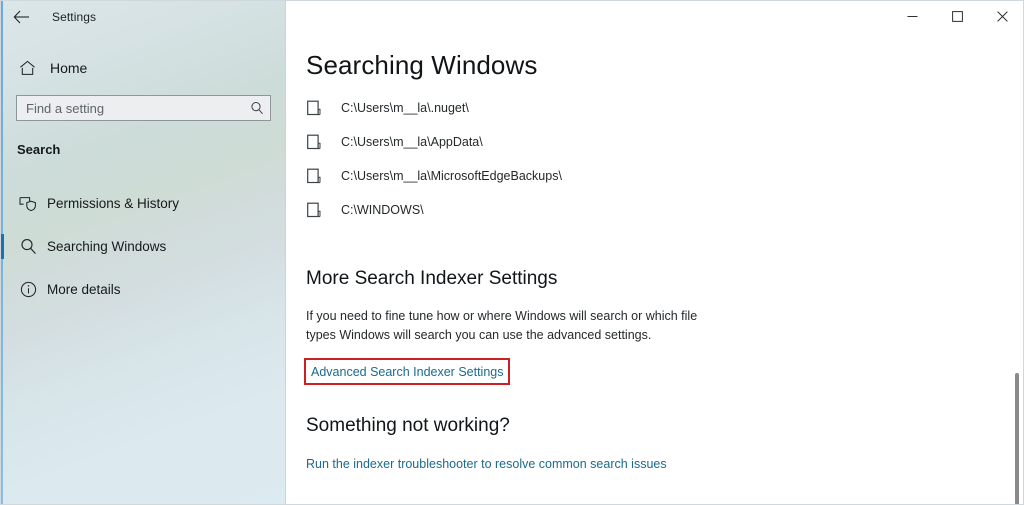 The width and height of the screenshot is (1024, 505). I want to click on sidebar-section-label: Search, so click(39, 149).